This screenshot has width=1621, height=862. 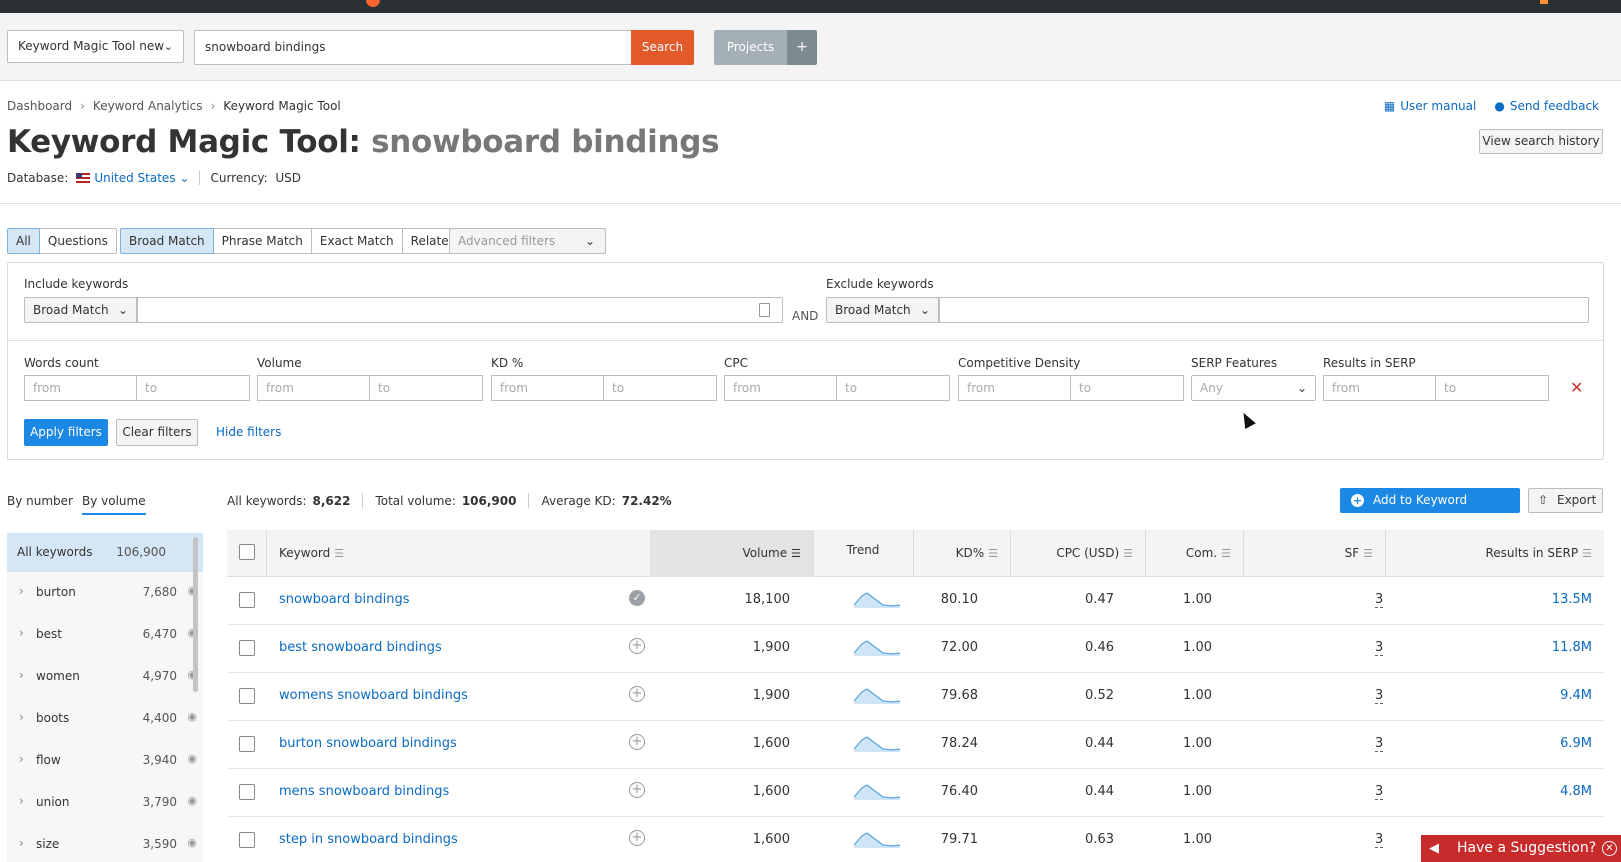 What do you see at coordinates (66, 432) in the screenshot?
I see `apply-filters-button: Apply filters` at bounding box center [66, 432].